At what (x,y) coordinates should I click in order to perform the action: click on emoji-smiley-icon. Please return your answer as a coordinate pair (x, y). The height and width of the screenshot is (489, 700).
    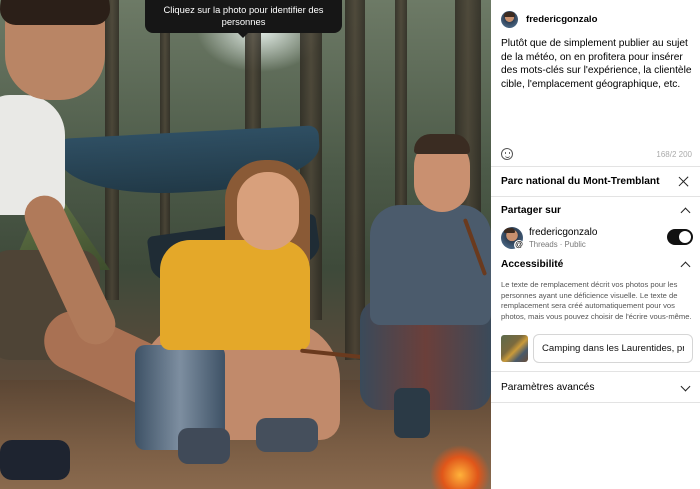
    Looking at the image, I should click on (507, 154).